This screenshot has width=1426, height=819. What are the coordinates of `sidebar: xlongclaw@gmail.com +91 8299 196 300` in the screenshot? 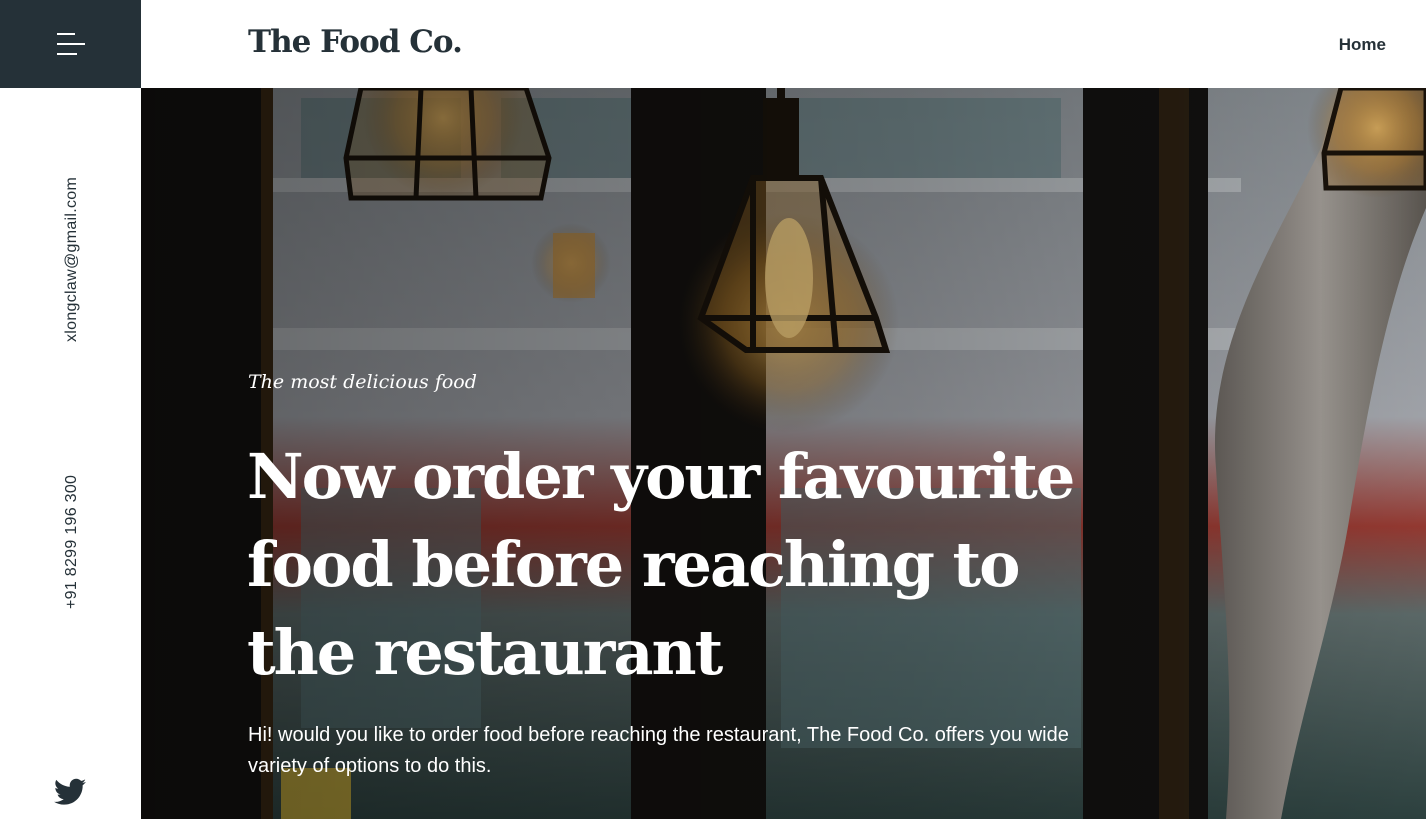 It's located at (70, 409).